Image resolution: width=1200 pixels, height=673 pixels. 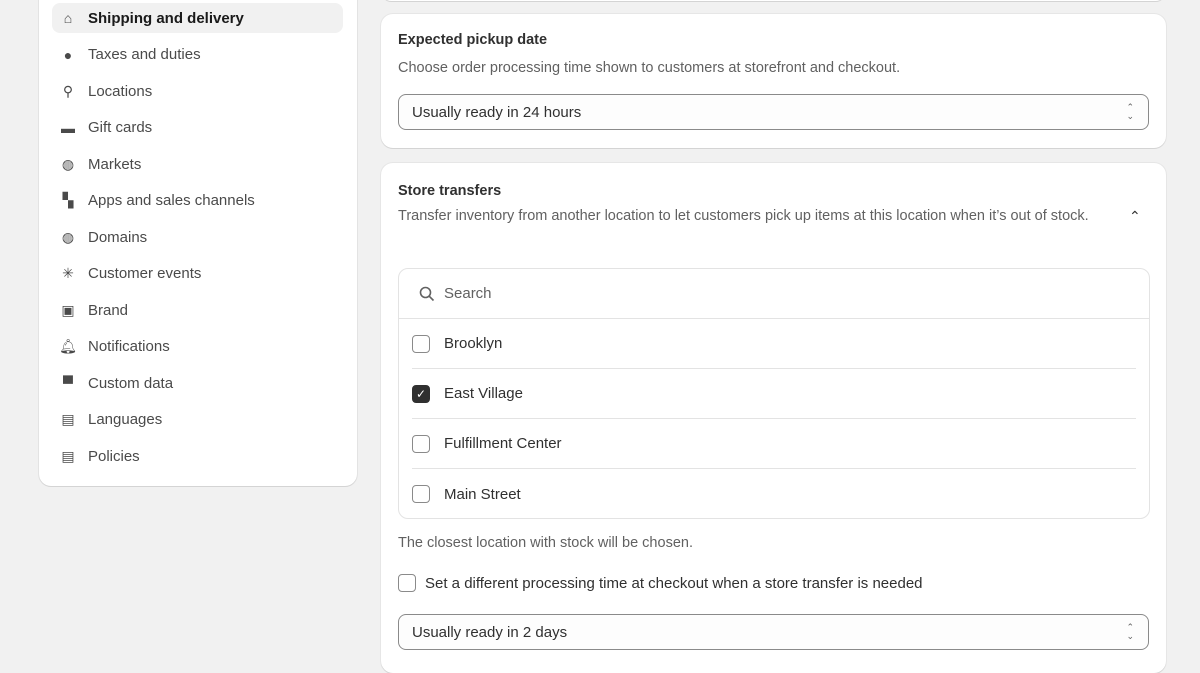 What do you see at coordinates (483, 393) in the screenshot?
I see `location-label: East Village` at bounding box center [483, 393].